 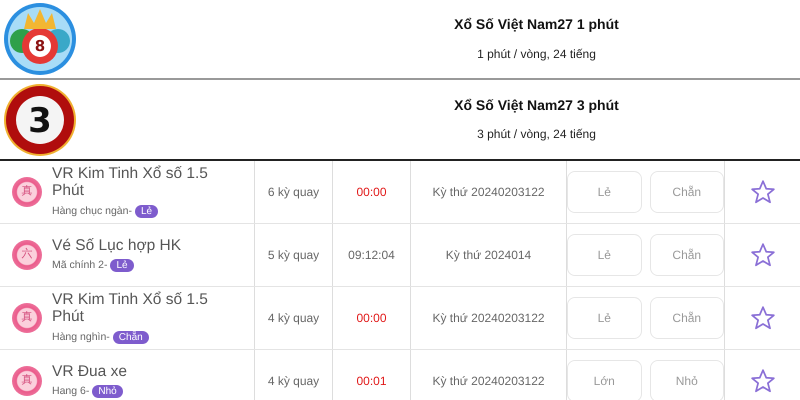 I want to click on game-title: Xổ Số Việt Nam27 1 phút, so click(x=536, y=25).